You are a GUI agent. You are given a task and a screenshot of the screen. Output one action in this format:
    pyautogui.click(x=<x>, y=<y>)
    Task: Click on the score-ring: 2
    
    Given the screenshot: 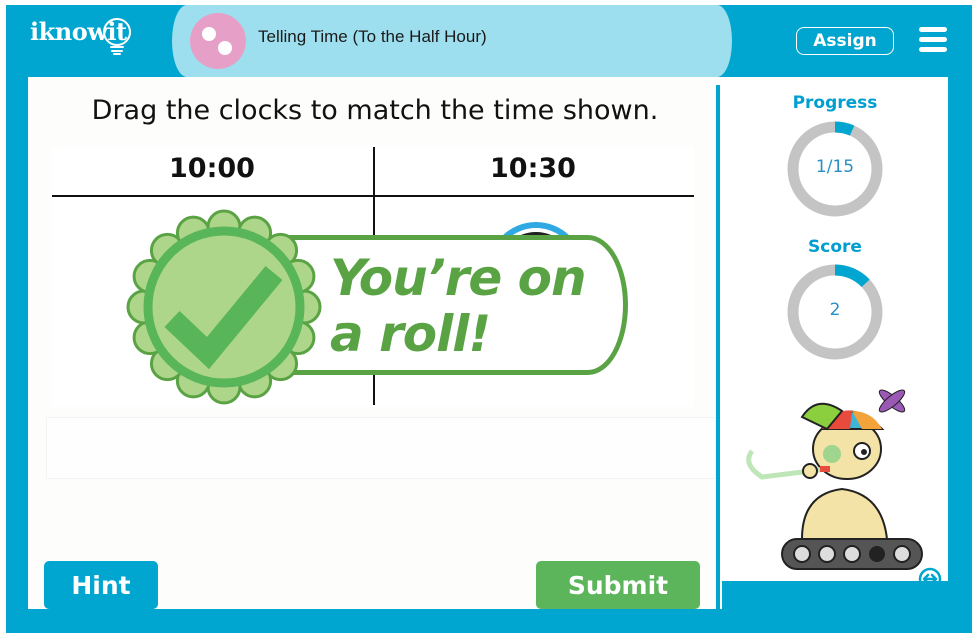 What is the action you would take?
    pyautogui.click(x=835, y=312)
    